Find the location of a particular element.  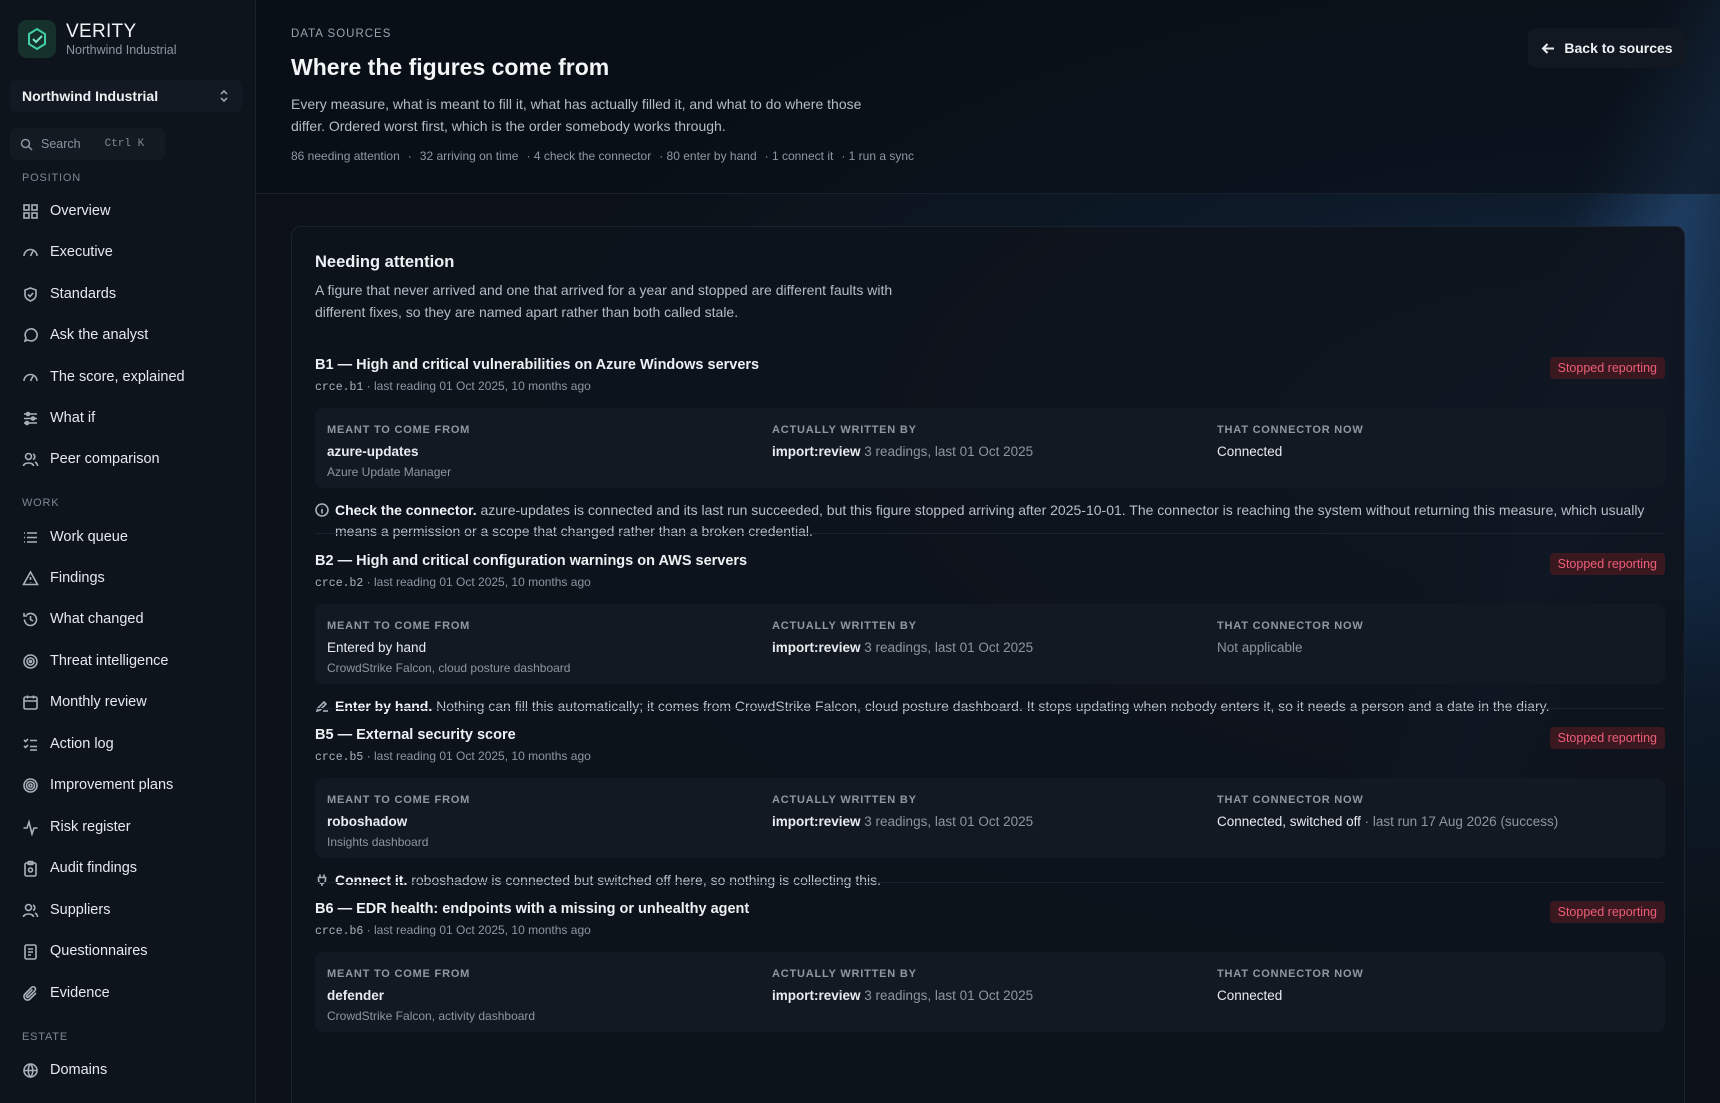

sidebar-item-overview: Overview is located at coordinates (66, 211).